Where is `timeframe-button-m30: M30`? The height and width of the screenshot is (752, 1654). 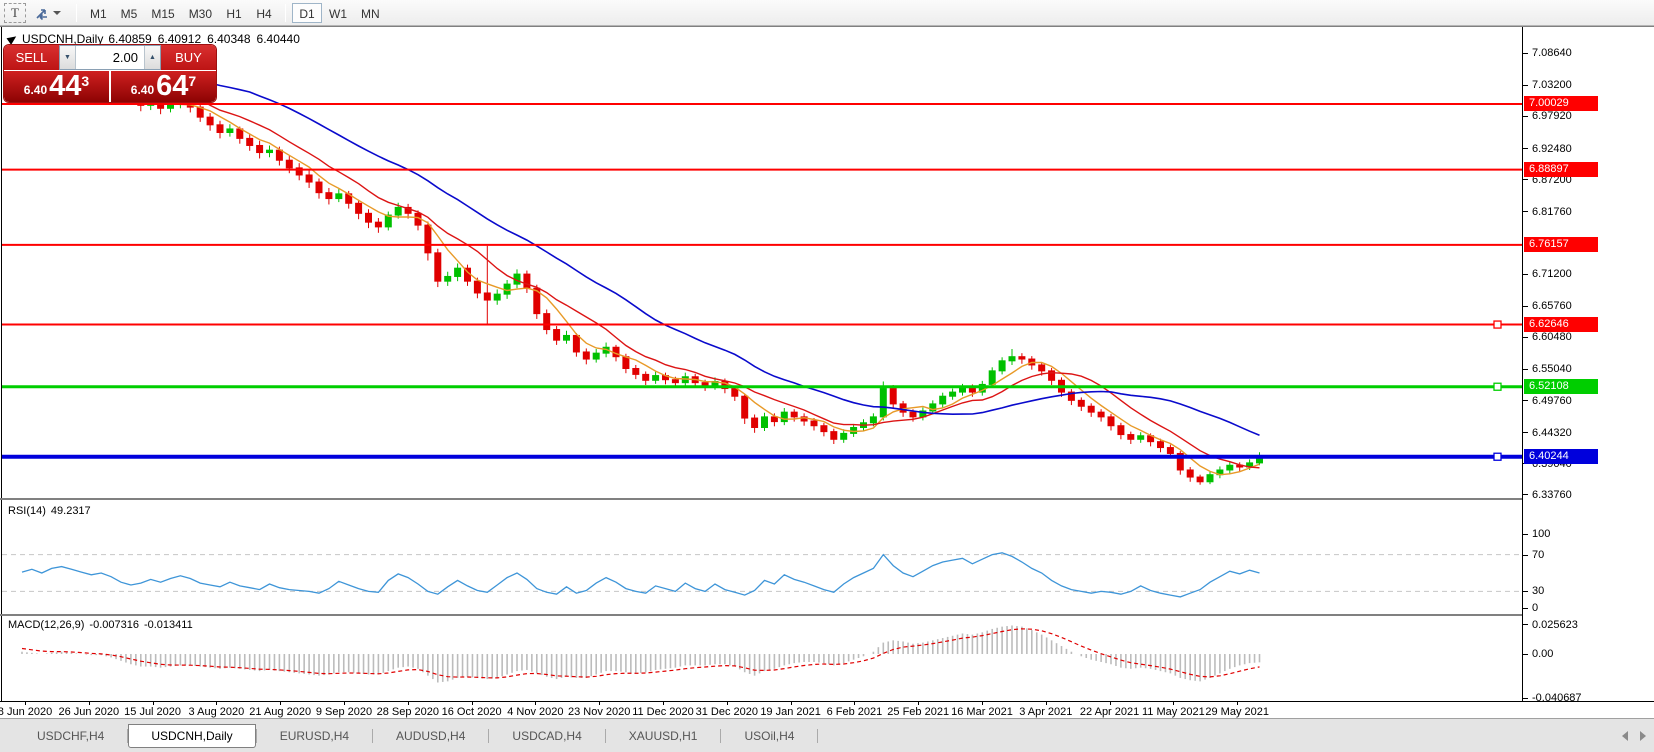
timeframe-button-m30: M30 is located at coordinates (200, 13).